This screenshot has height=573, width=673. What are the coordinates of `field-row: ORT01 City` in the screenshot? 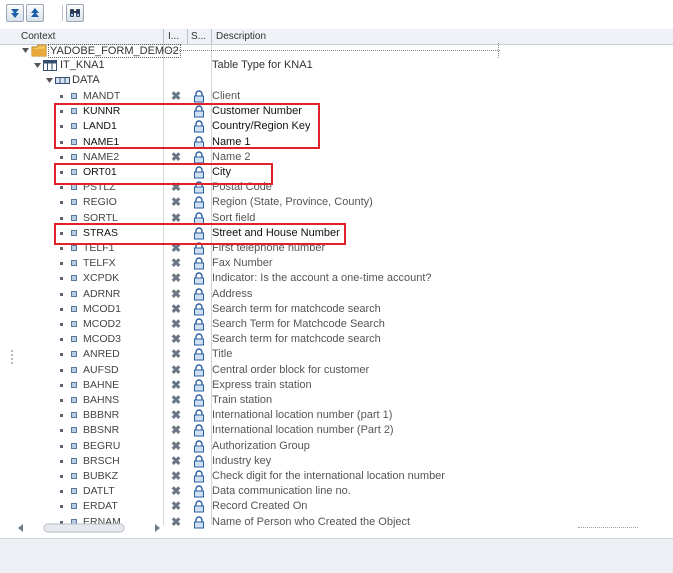 It's located at (336, 172).